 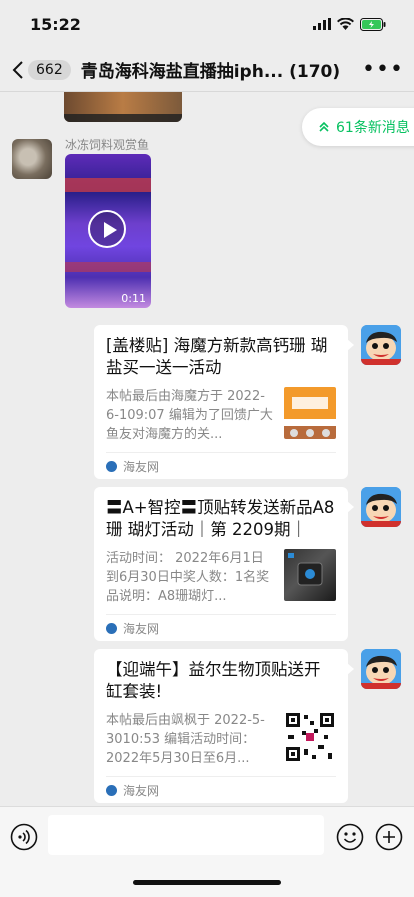 What do you see at coordinates (350, 837) in the screenshot?
I see `emoji-icon` at bounding box center [350, 837].